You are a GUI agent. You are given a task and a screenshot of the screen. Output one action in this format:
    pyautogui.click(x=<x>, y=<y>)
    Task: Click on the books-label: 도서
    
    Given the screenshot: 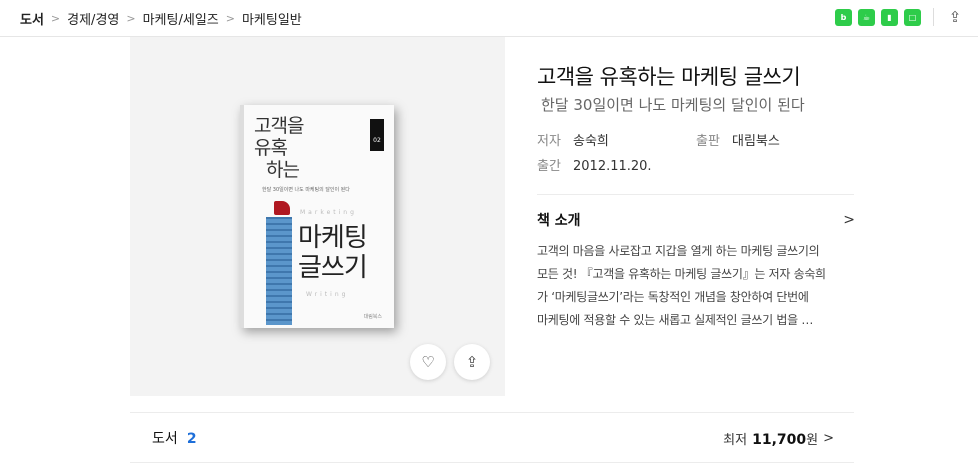 What is the action you would take?
    pyautogui.click(x=165, y=439)
    